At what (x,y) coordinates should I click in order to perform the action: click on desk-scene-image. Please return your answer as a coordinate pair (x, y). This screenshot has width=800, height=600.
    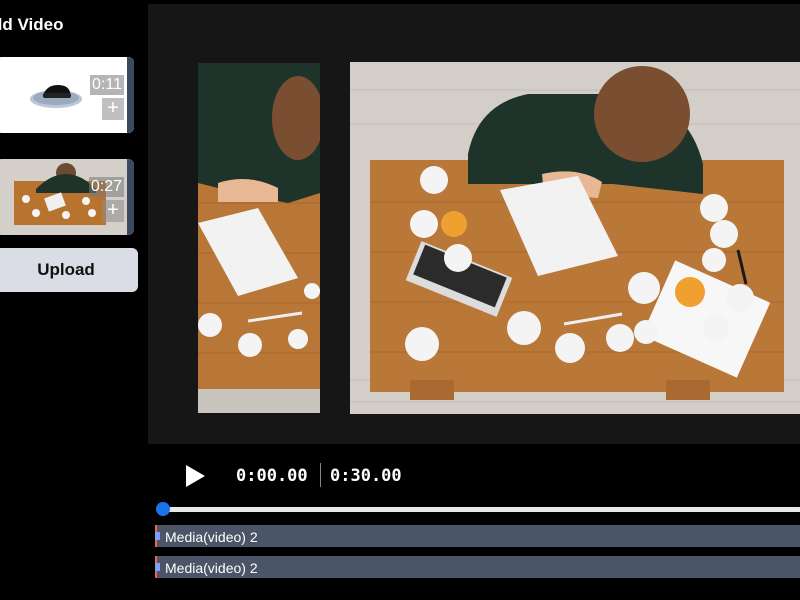
    Looking at the image, I should click on (259, 238).